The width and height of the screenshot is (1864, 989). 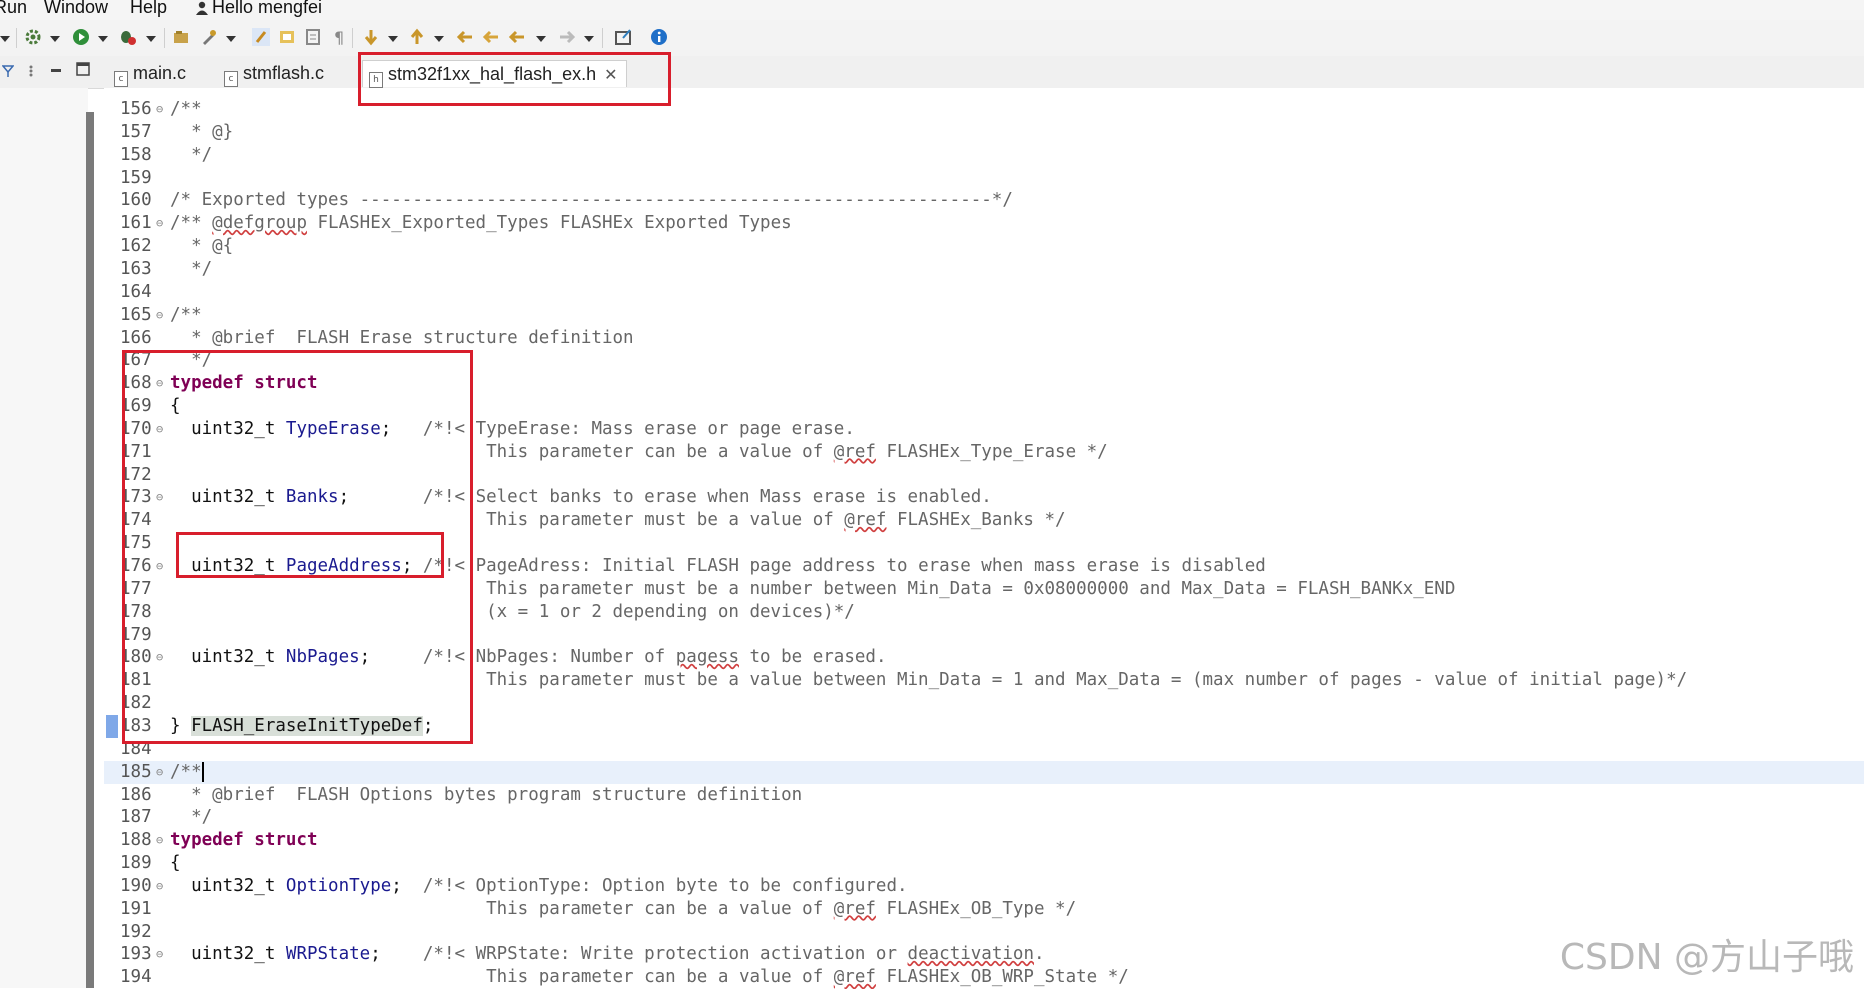 What do you see at coordinates (339, 37) in the screenshot?
I see `show-whitespace-icon: ¶` at bounding box center [339, 37].